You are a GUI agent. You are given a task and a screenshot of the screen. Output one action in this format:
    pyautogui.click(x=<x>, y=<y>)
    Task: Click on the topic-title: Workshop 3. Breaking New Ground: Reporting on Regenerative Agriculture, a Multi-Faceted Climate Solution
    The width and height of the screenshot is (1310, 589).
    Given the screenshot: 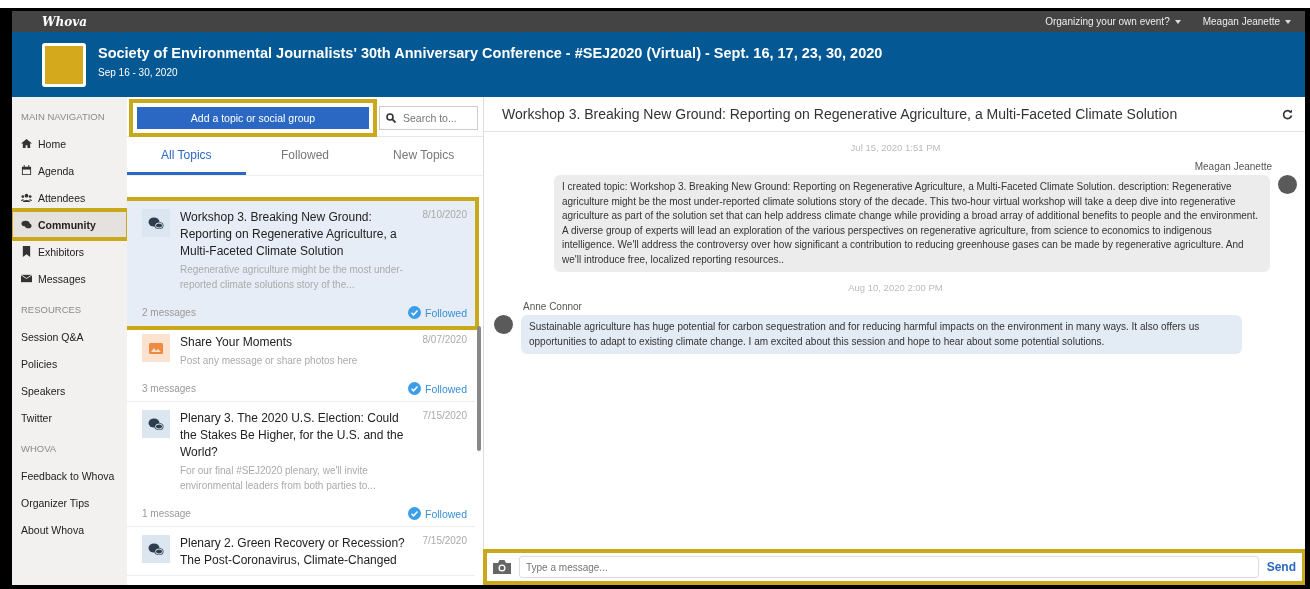 What is the action you would take?
    pyautogui.click(x=289, y=234)
    